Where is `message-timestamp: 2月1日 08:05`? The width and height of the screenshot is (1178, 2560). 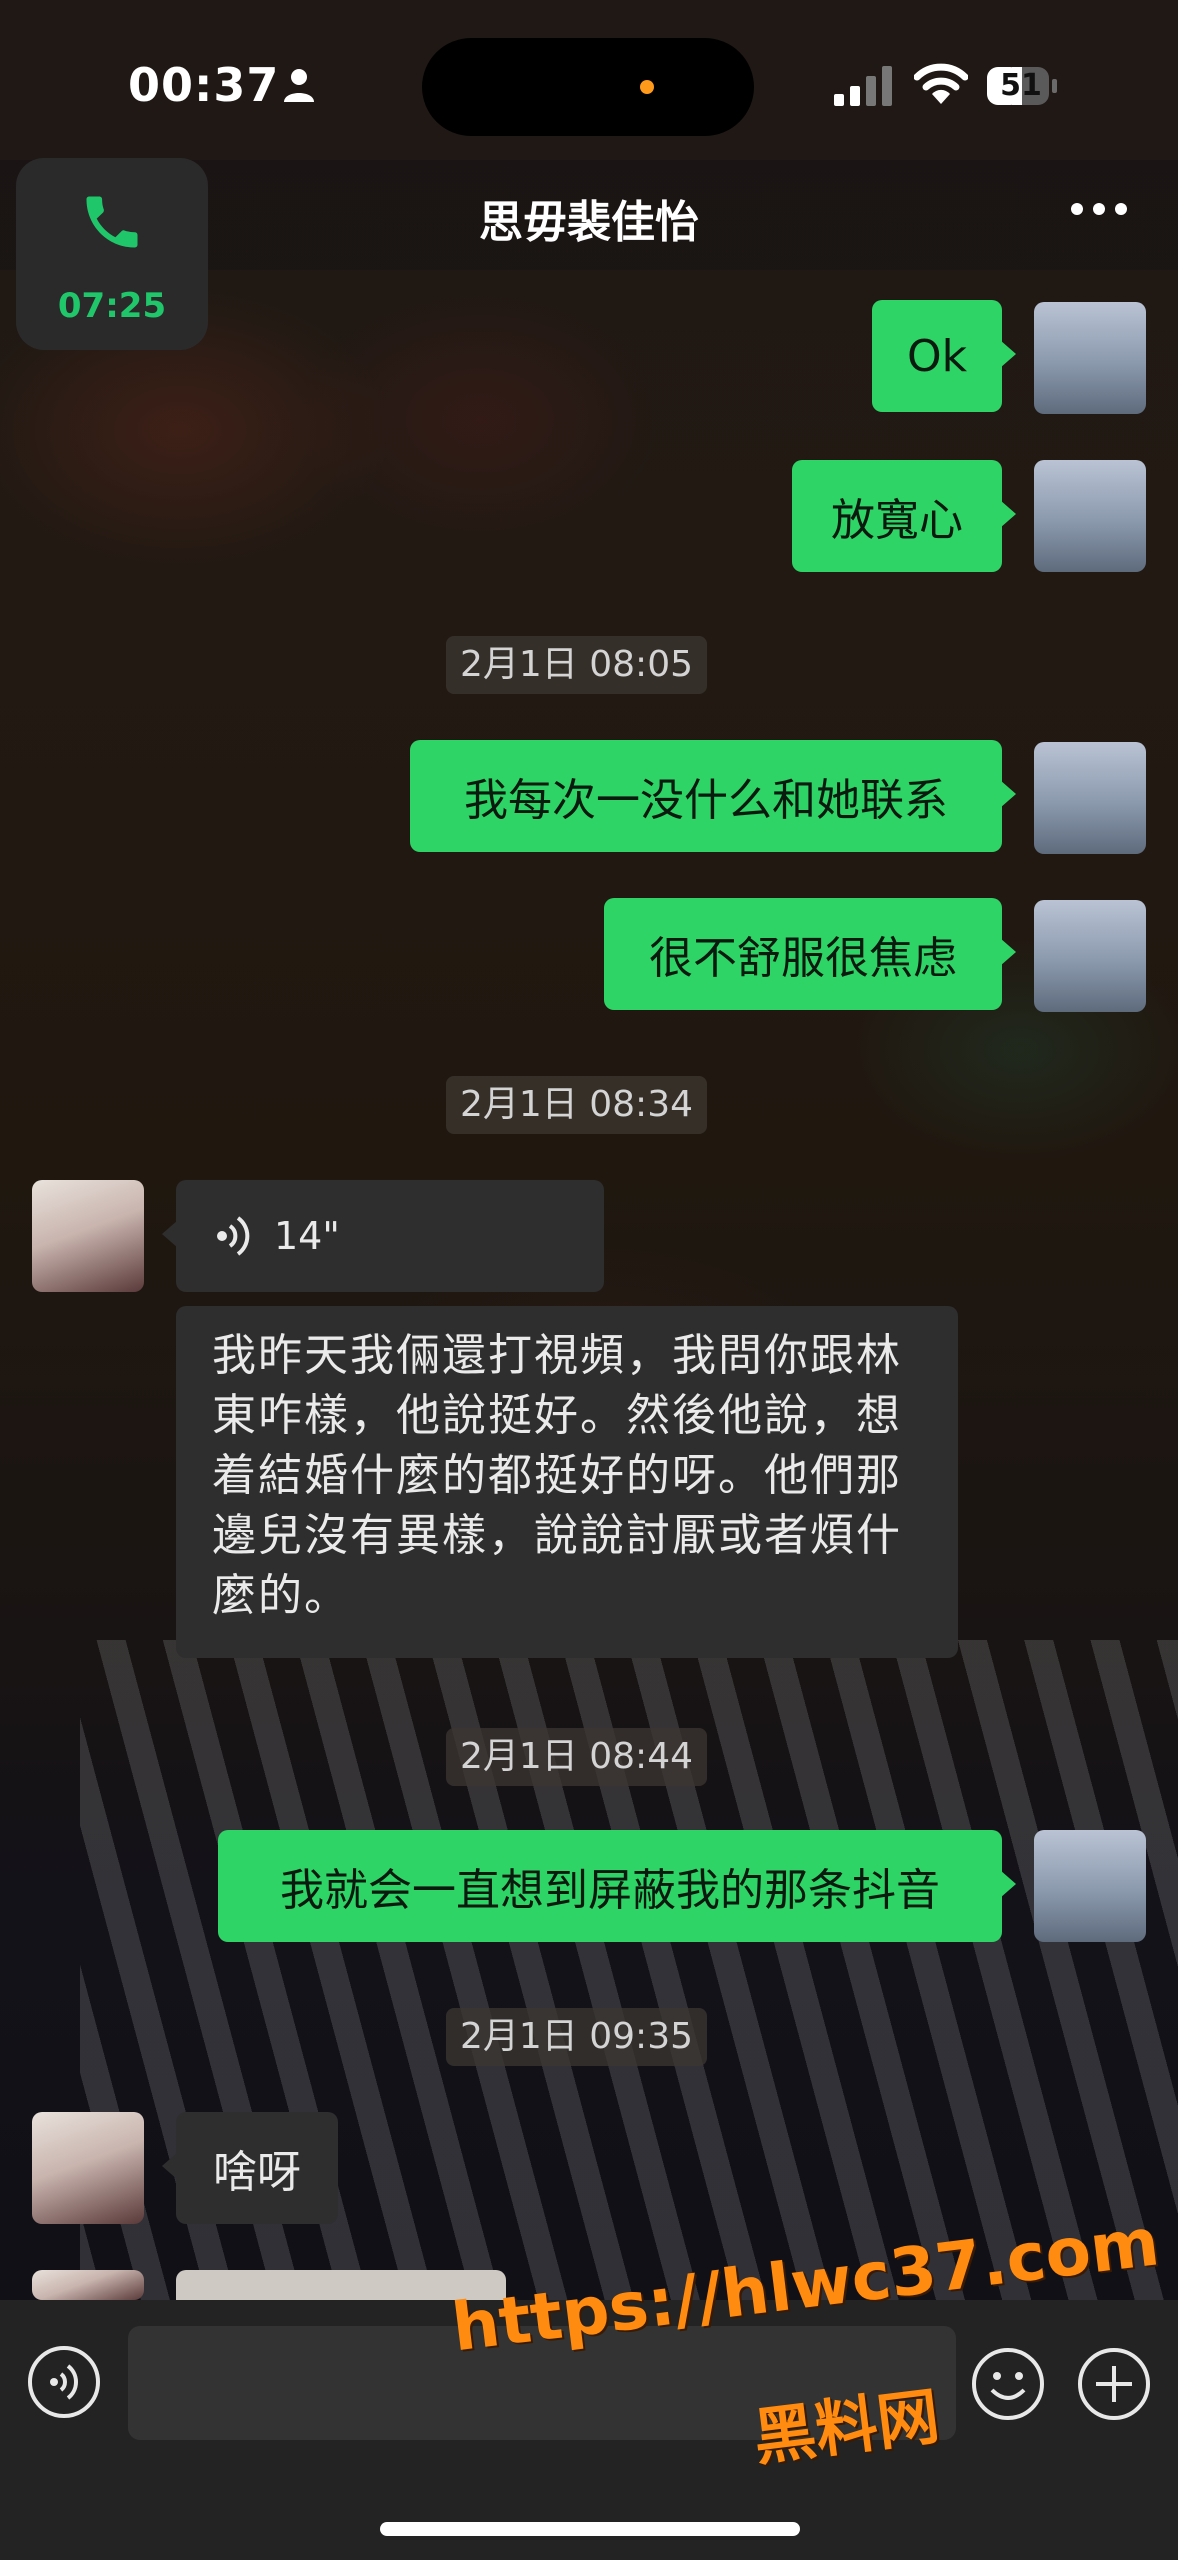
message-timestamp: 2月1日 08:05 is located at coordinates (576, 665).